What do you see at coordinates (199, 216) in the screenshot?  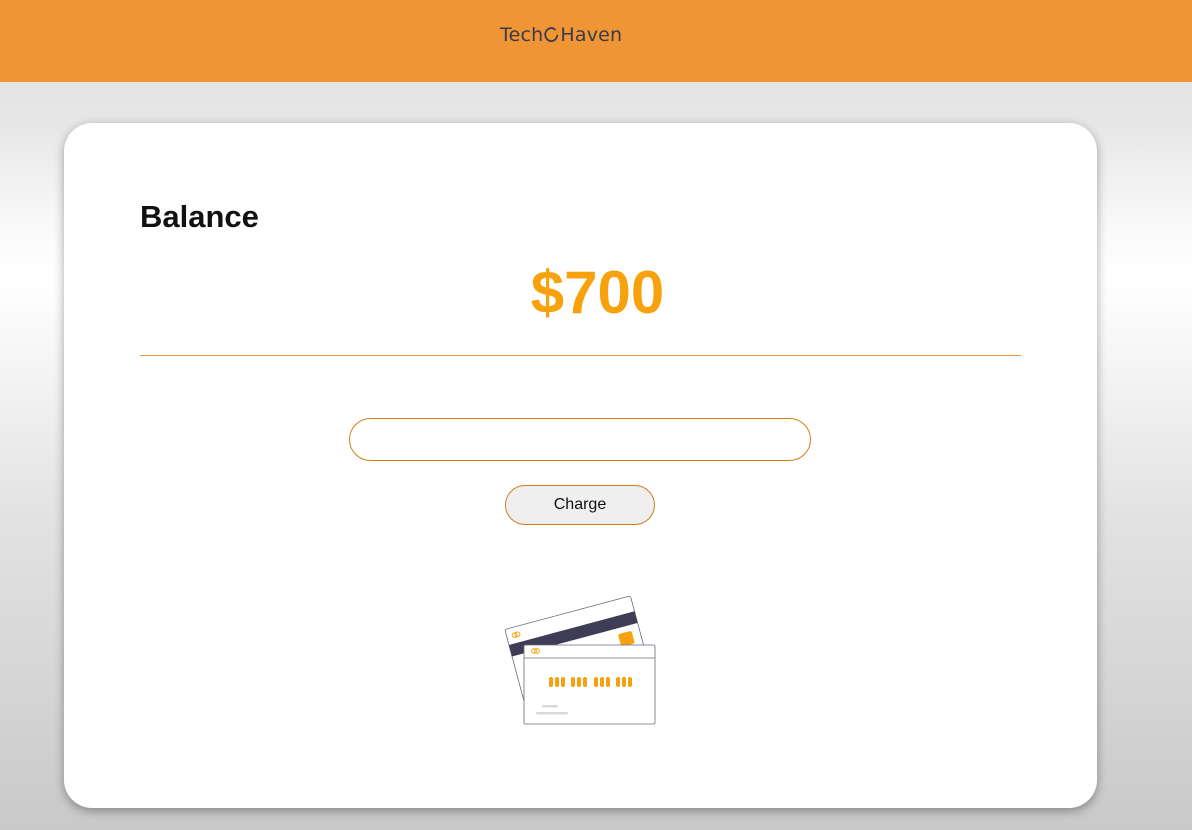 I see `balance-heading: Balance` at bounding box center [199, 216].